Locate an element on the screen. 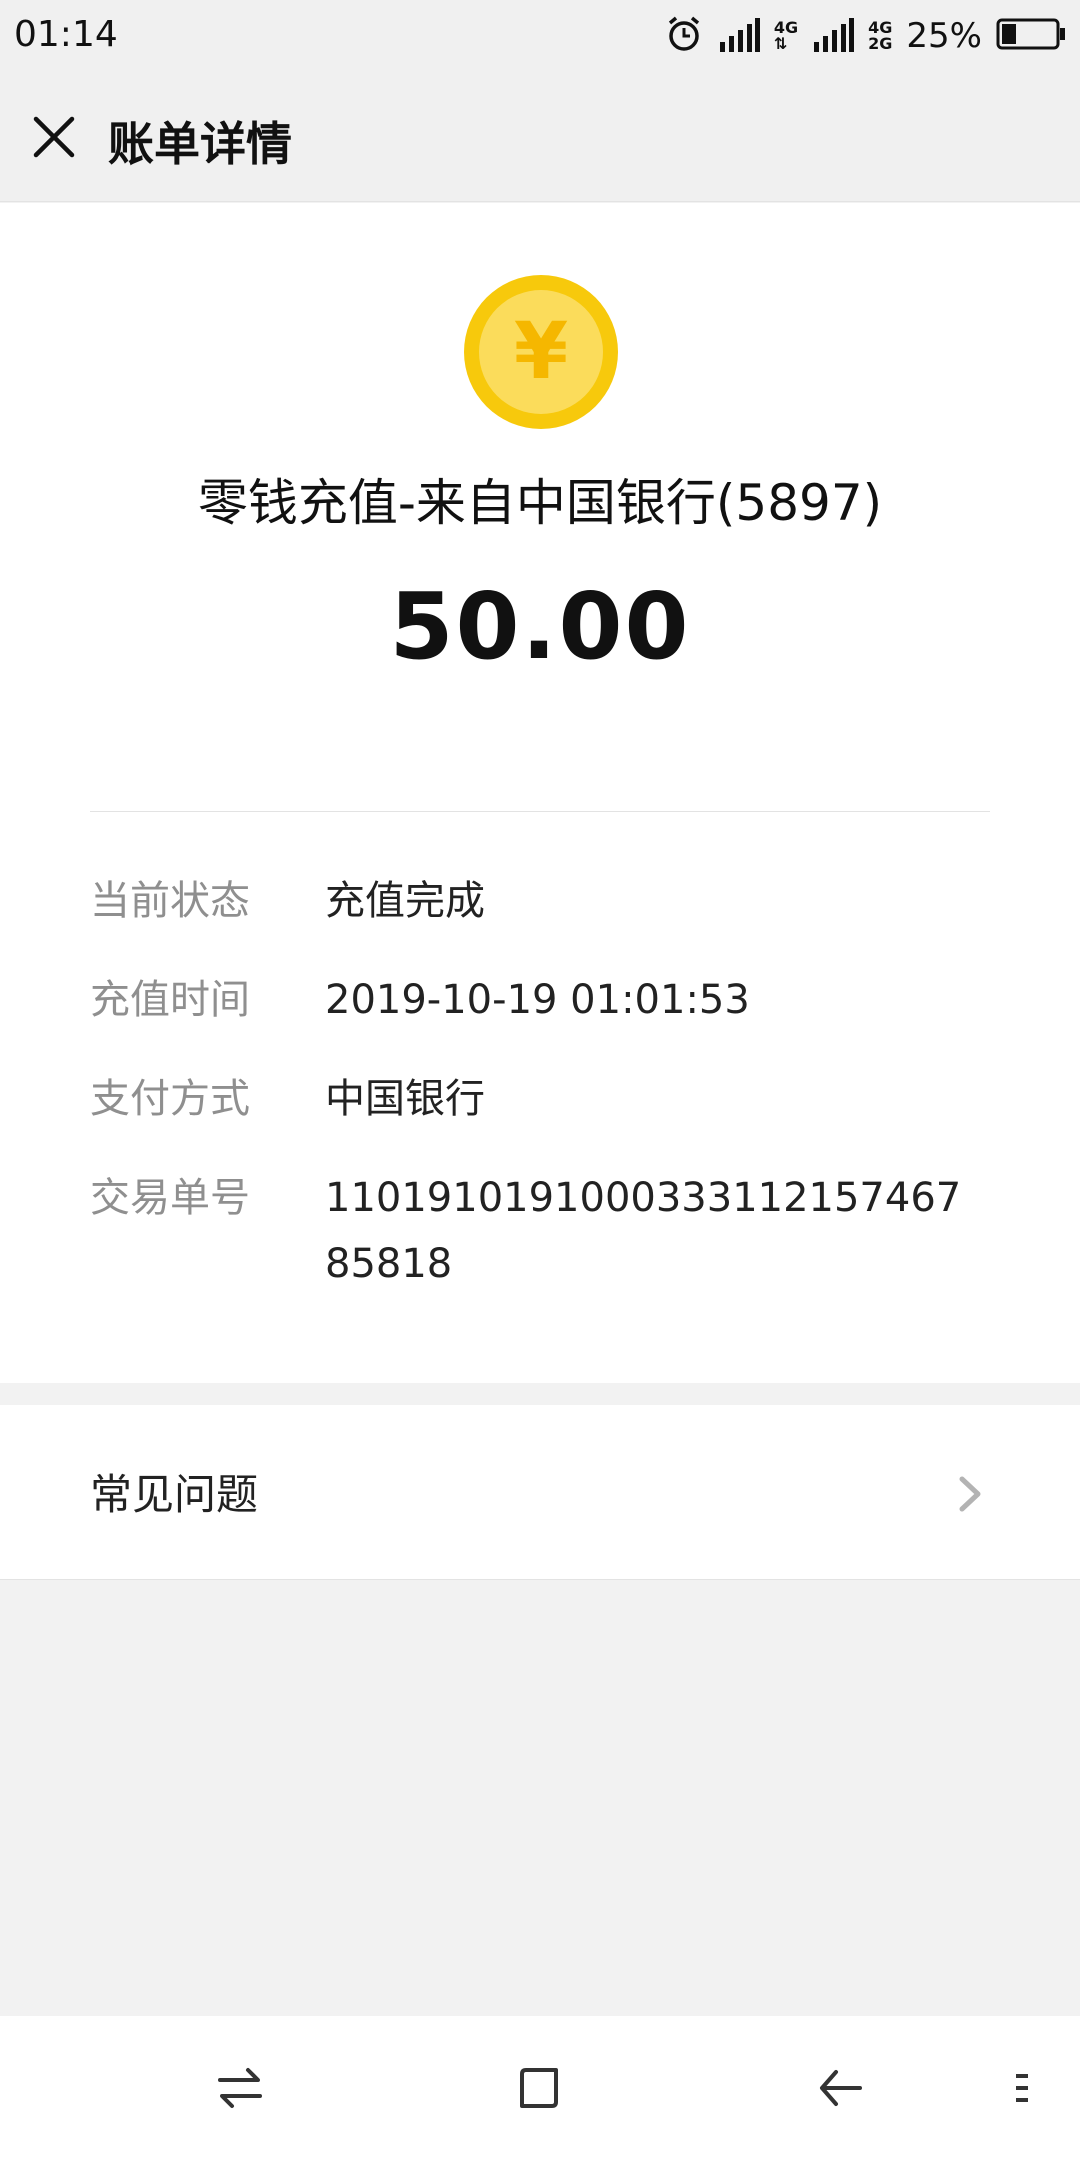 The height and width of the screenshot is (2160, 1080). system-nav-bar is located at coordinates (540, 2088).